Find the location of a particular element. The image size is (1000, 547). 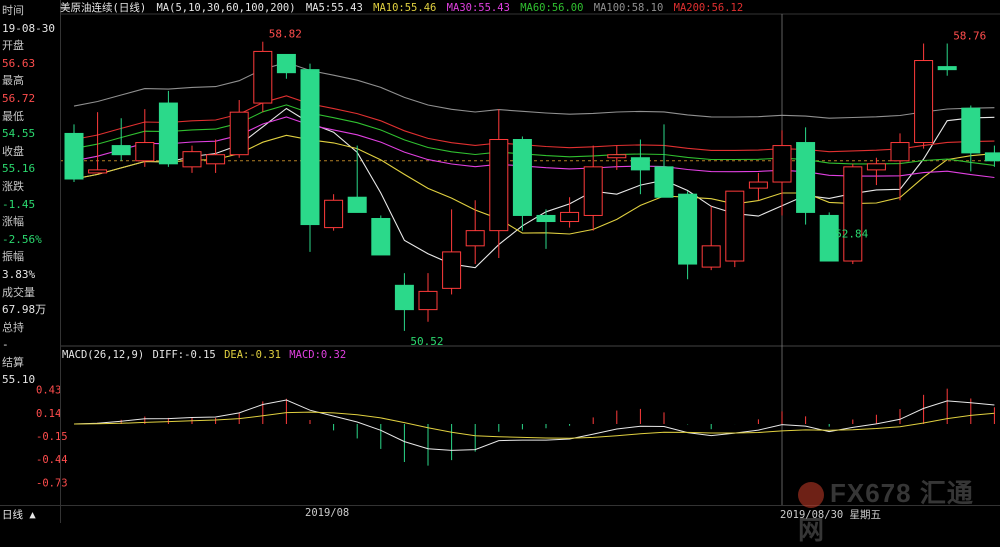

diff-line is located at coordinates (534, 425).